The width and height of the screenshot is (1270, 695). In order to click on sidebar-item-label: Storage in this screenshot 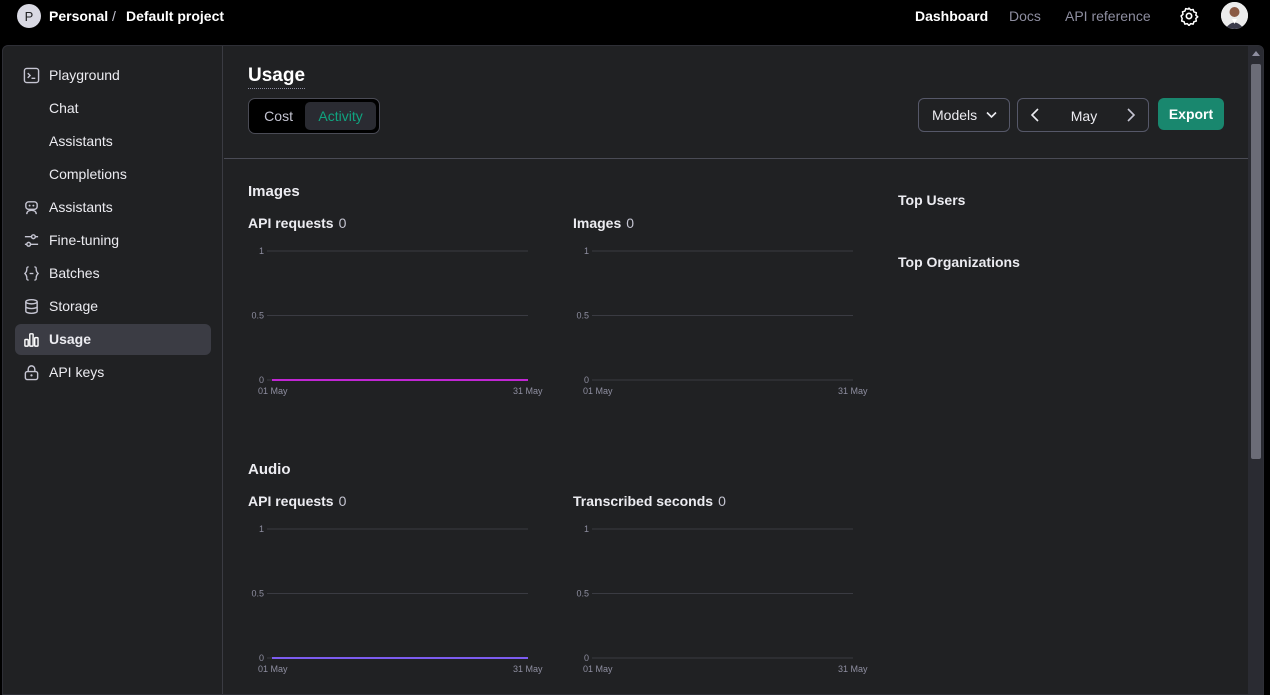, I will do `click(74, 306)`.